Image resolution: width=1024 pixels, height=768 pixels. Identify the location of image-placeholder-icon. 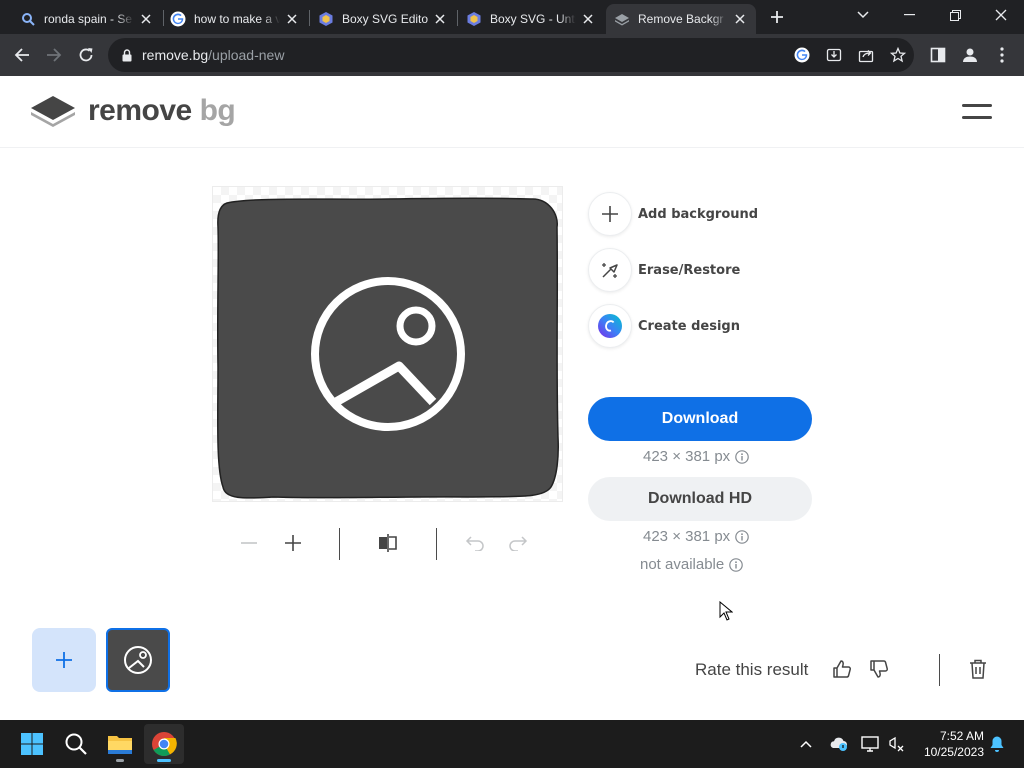
(138, 660).